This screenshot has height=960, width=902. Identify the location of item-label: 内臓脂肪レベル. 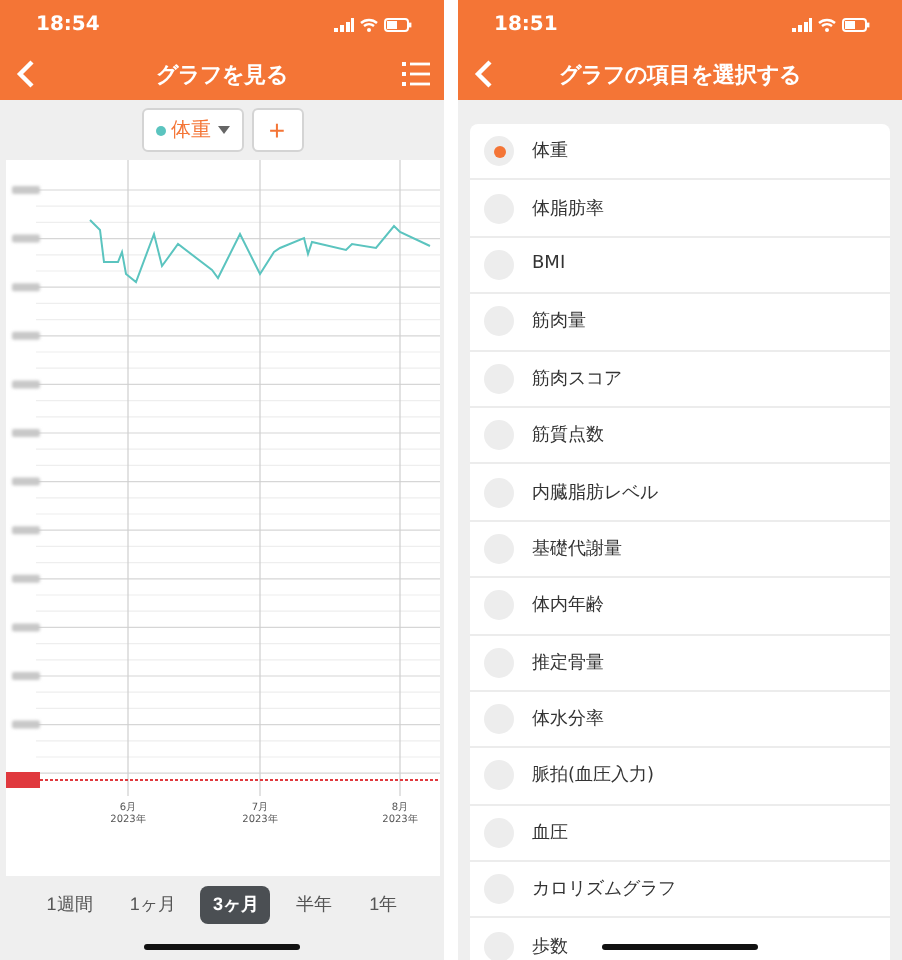
(595, 493).